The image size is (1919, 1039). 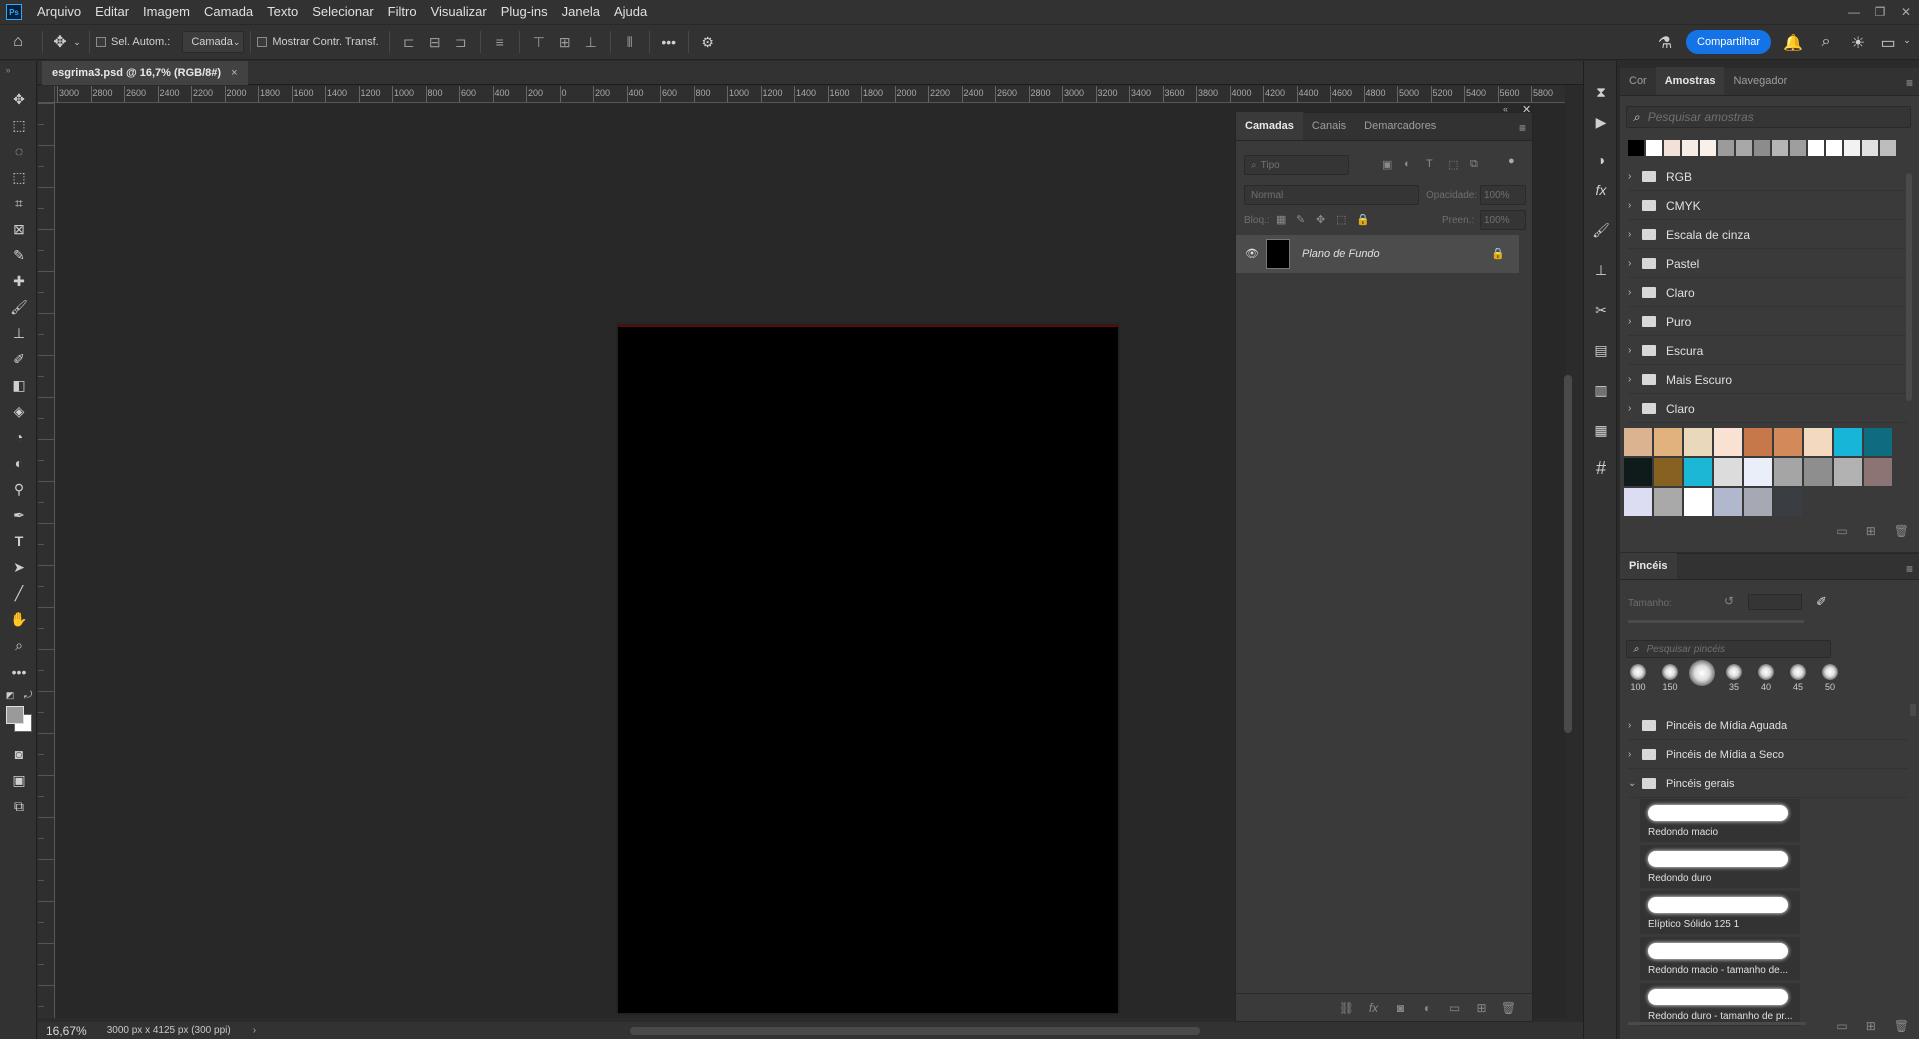 I want to click on align-middle-icon: ⊞, so click(x=565, y=42).